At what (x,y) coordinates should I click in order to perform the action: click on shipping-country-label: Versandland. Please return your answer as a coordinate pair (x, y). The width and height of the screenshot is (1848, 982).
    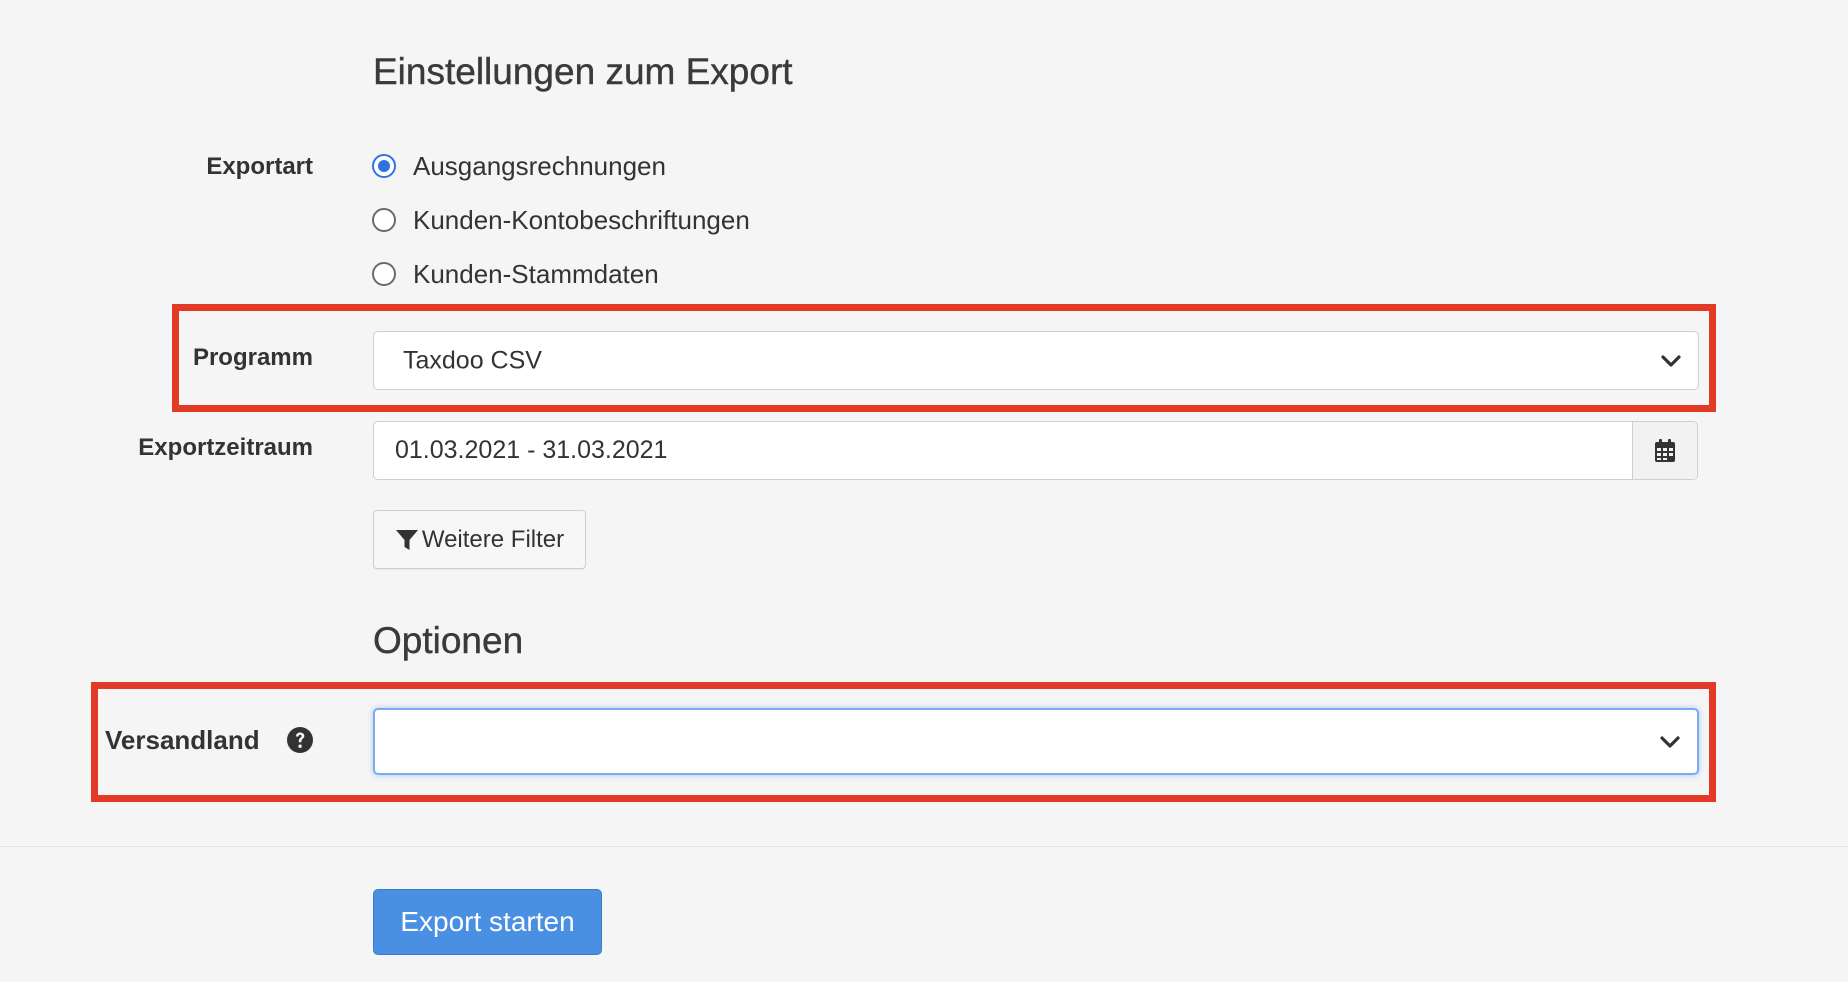
    Looking at the image, I should click on (182, 740).